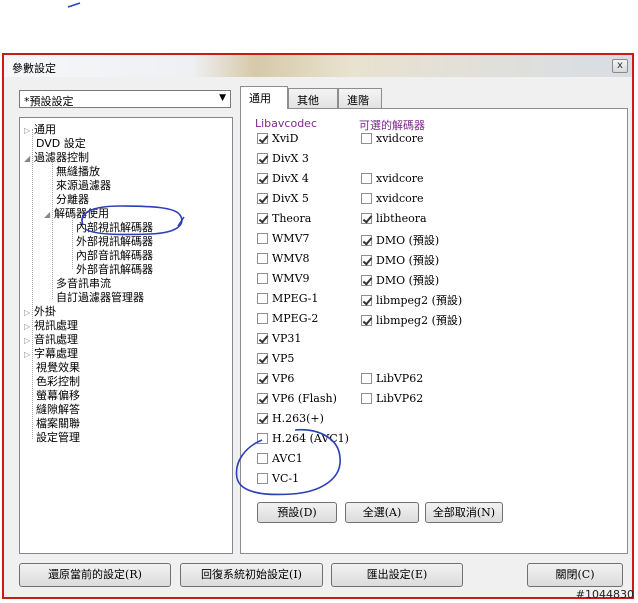 The image size is (638, 603). Describe the element at coordinates (288, 462) in the screenshot. I see `annotation-circle-h264` at that location.